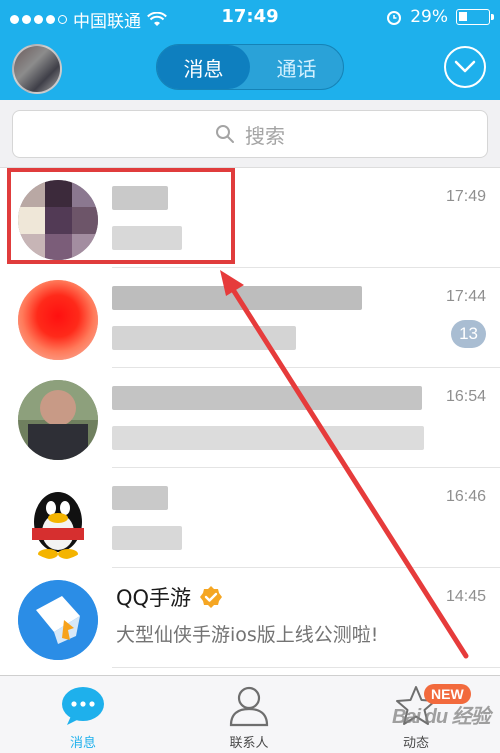 The width and height of the screenshot is (500, 753). Describe the element at coordinates (211, 597) in the screenshot. I see `verified-badge-icon` at that location.